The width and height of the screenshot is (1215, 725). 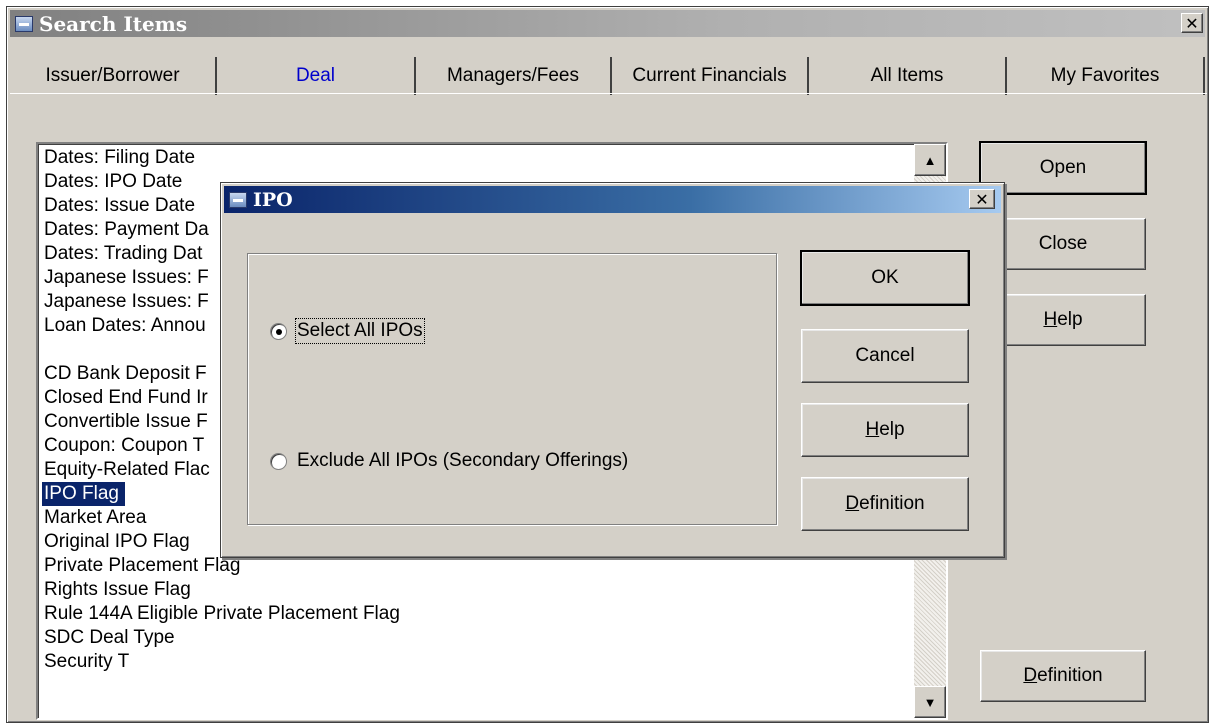 I want to click on list-item: Dates: Issue Date, so click(x=121, y=206).